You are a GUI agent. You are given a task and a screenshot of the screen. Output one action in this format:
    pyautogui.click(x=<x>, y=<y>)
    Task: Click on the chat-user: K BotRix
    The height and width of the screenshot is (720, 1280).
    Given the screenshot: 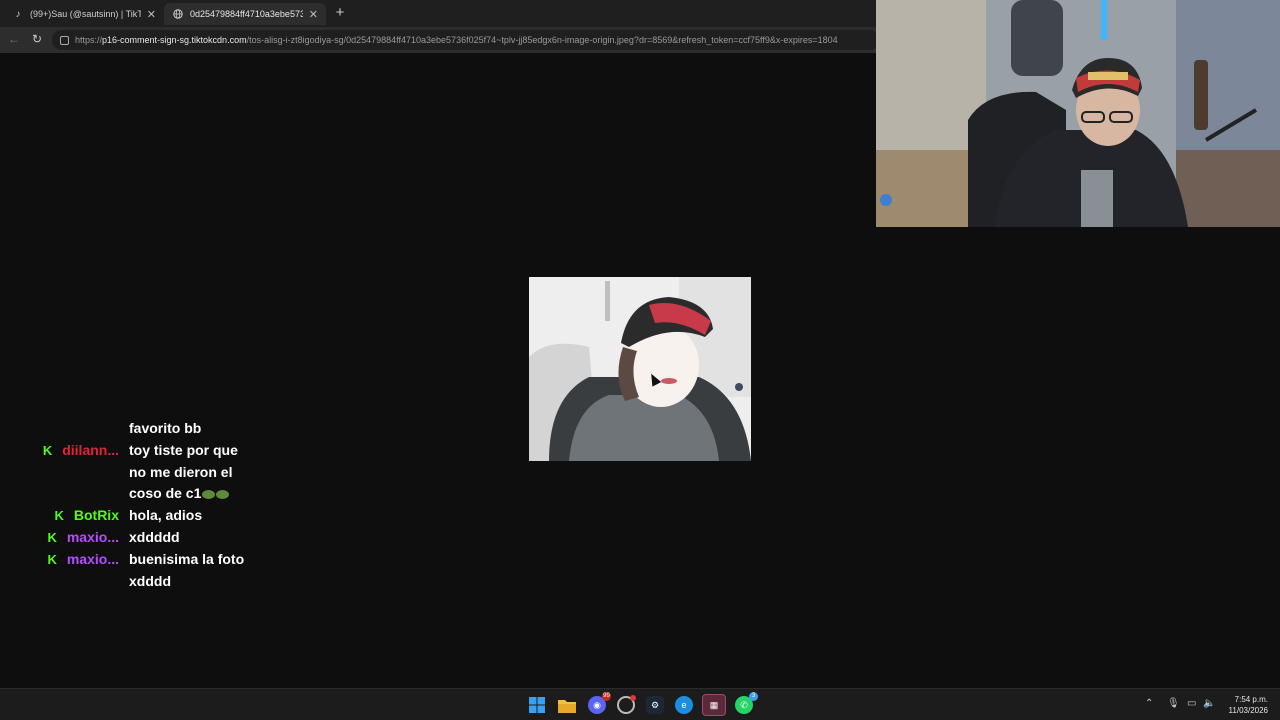 What is the action you would take?
    pyautogui.click(x=82, y=516)
    